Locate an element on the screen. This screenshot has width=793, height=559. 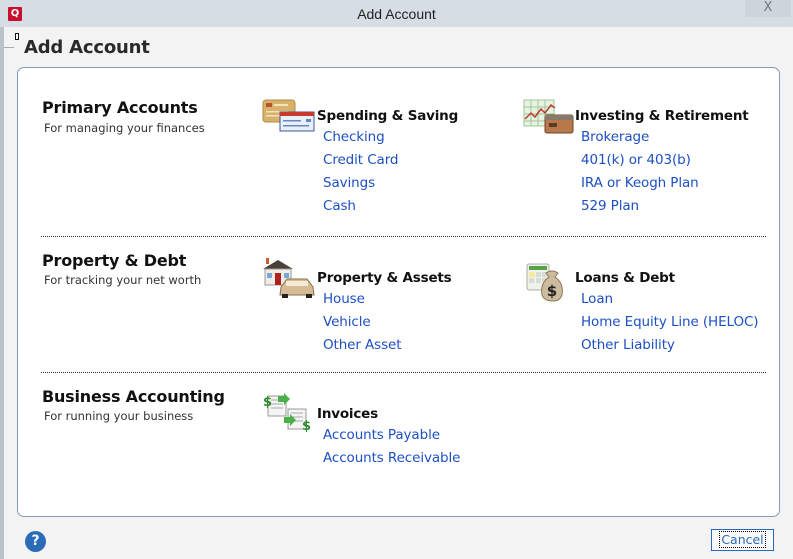
house-car-icon is located at coordinates (289, 278).